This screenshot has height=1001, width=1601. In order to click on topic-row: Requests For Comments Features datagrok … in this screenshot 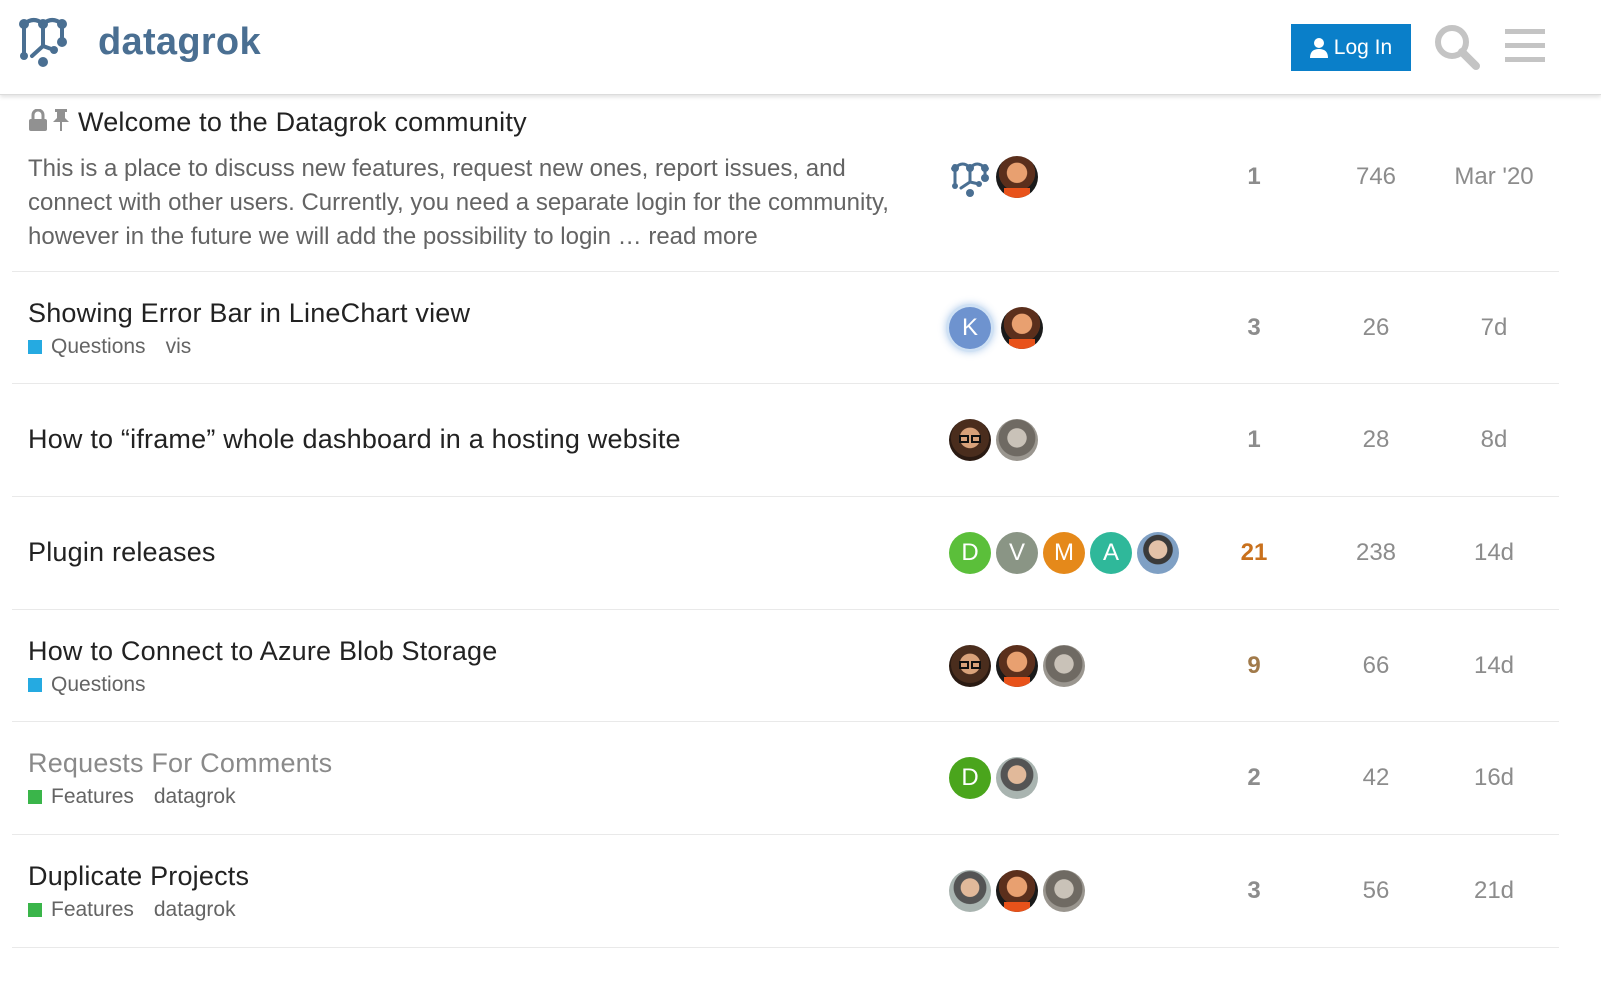, I will do `click(785, 778)`.